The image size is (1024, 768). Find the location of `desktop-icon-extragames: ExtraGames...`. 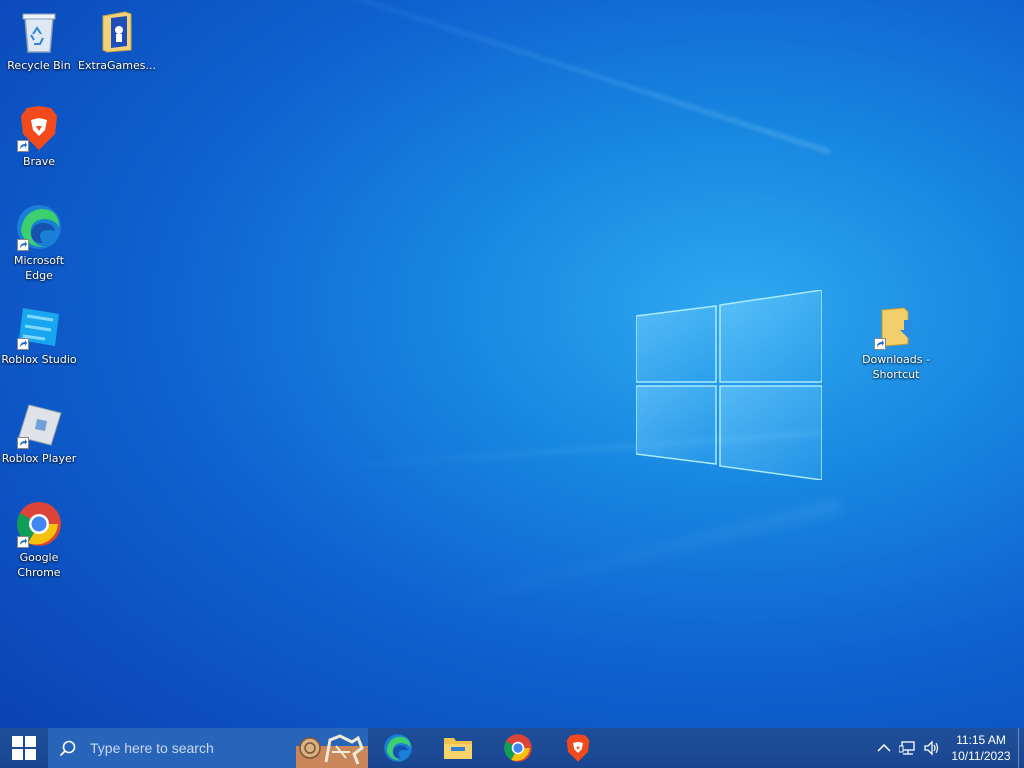

desktop-icon-extragames: ExtraGames... is located at coordinates (117, 40).